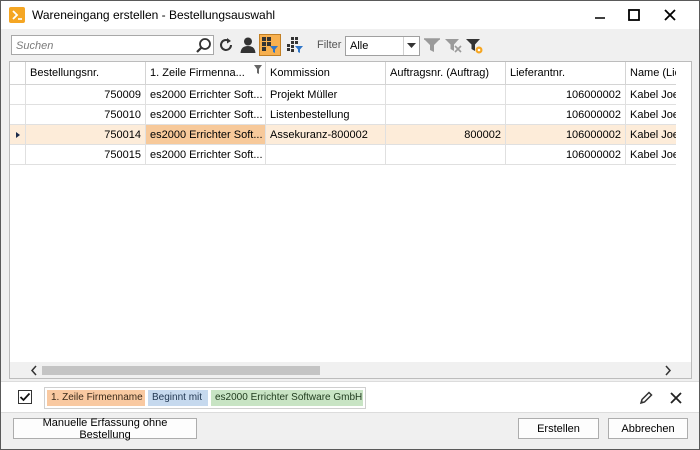 Image resolution: width=700 pixels, height=450 pixels. What do you see at coordinates (178, 398) in the screenshot?
I see `filter-chip-operator: Beginnt mit` at bounding box center [178, 398].